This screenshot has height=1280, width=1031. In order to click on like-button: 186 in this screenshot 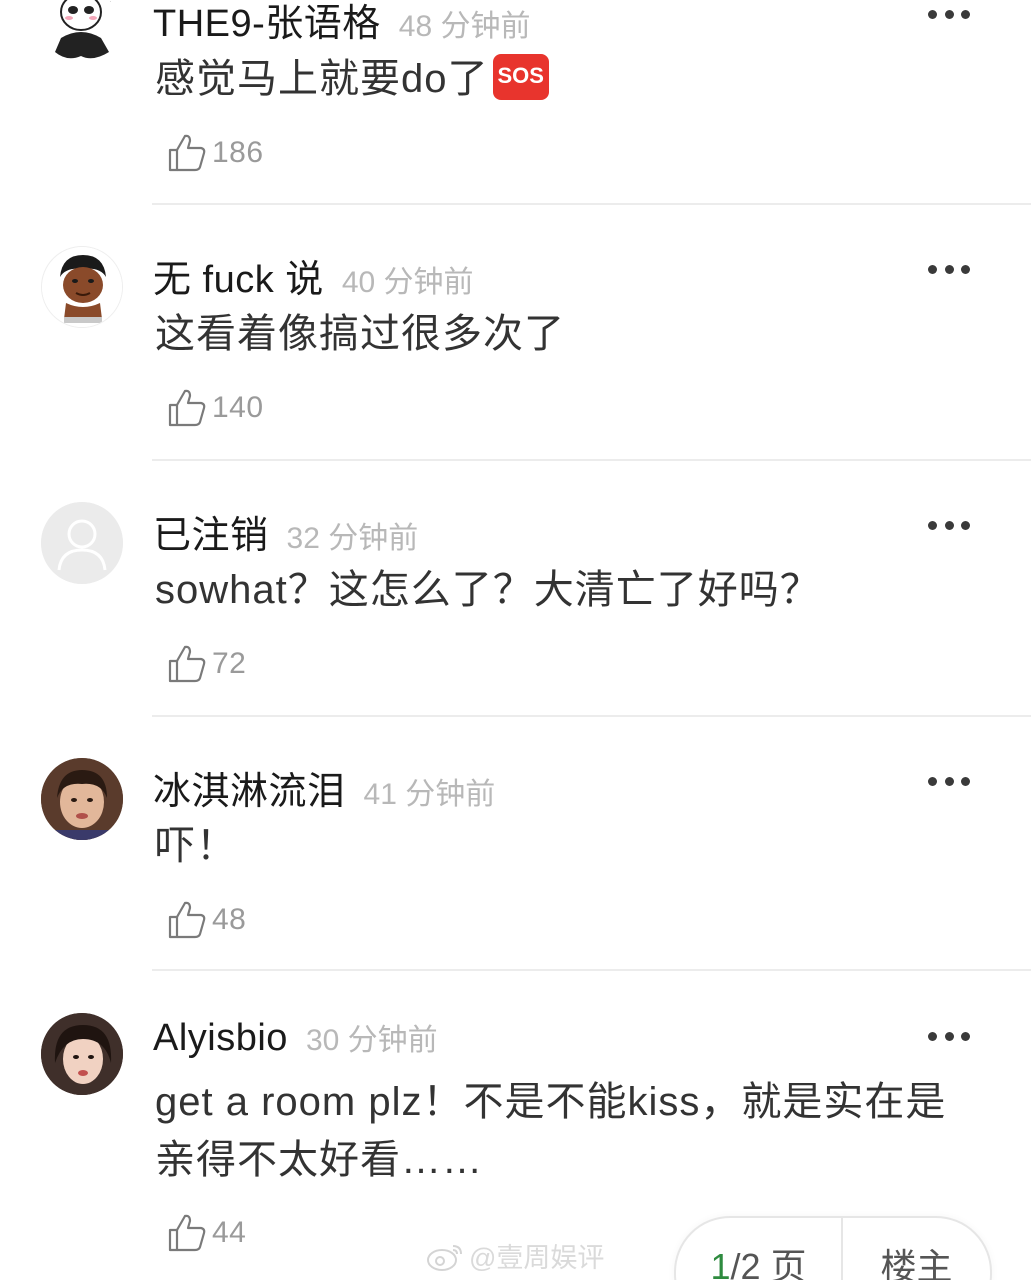, I will do `click(215, 153)`.